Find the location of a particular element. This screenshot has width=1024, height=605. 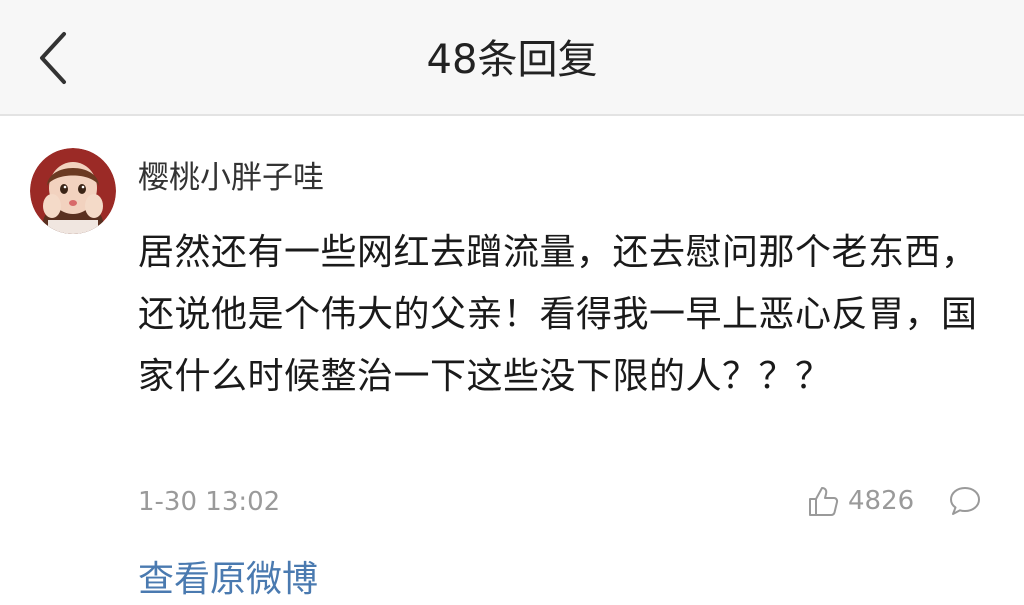

avatar is located at coordinates (73, 191).